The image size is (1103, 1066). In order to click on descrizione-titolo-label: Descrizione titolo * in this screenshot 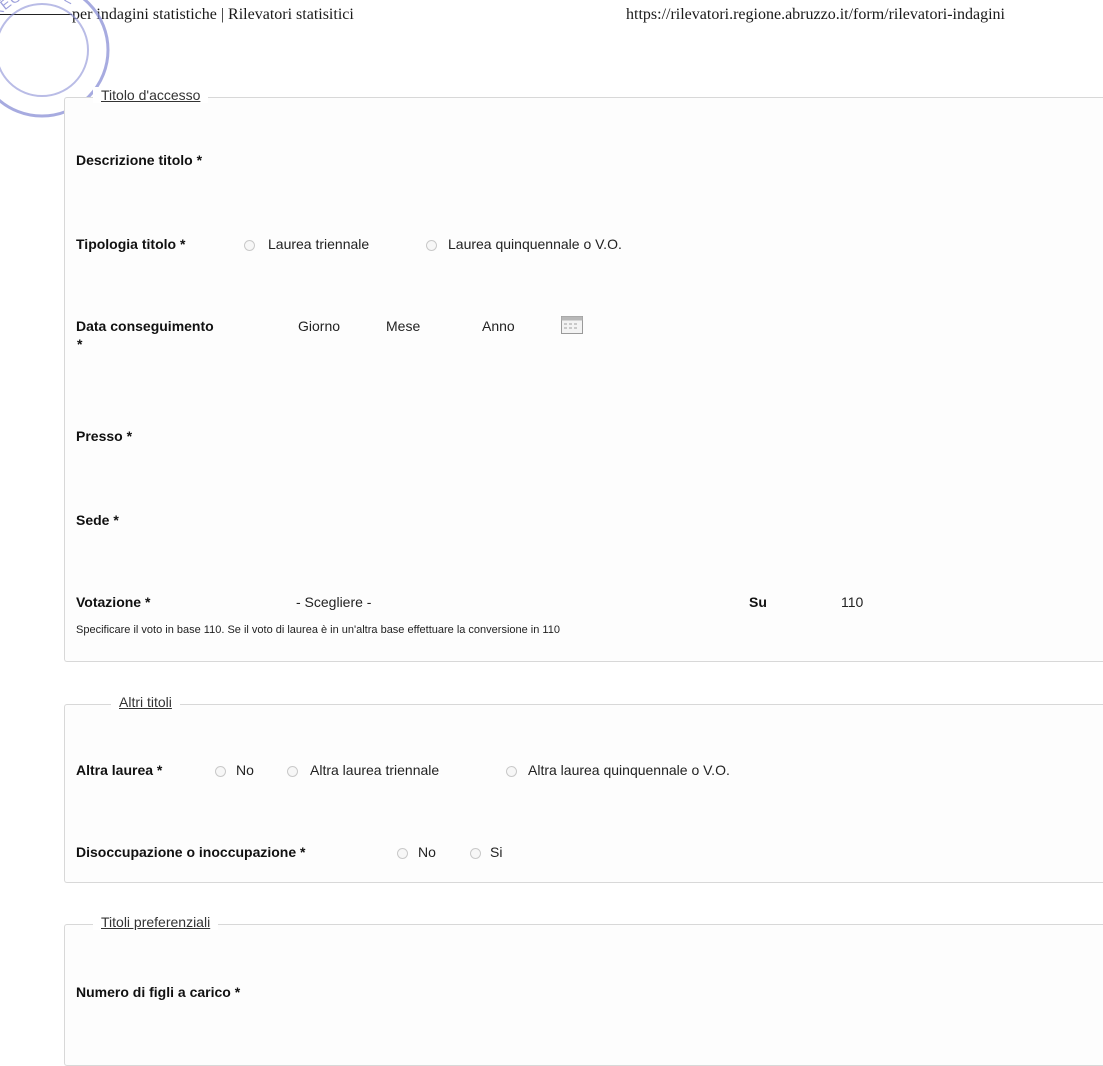, I will do `click(139, 160)`.